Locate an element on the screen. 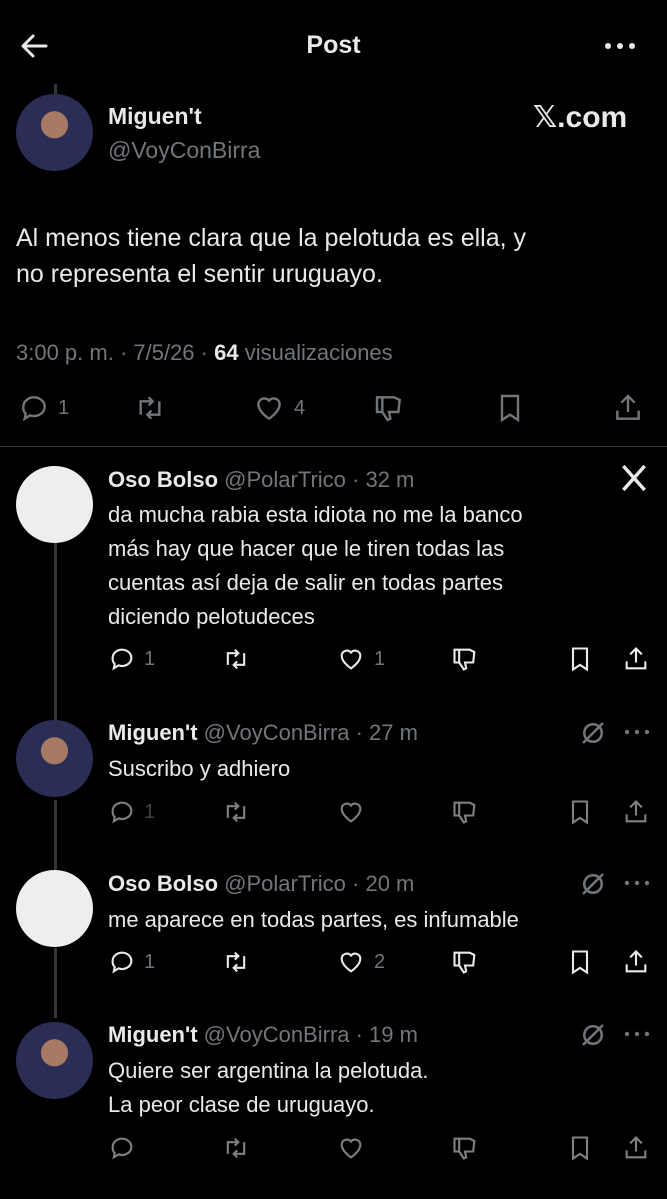 Image resolution: width=667 pixels, height=1199 pixels. reply-handle: @VoyConBirra · 19 m is located at coordinates (310, 1034).